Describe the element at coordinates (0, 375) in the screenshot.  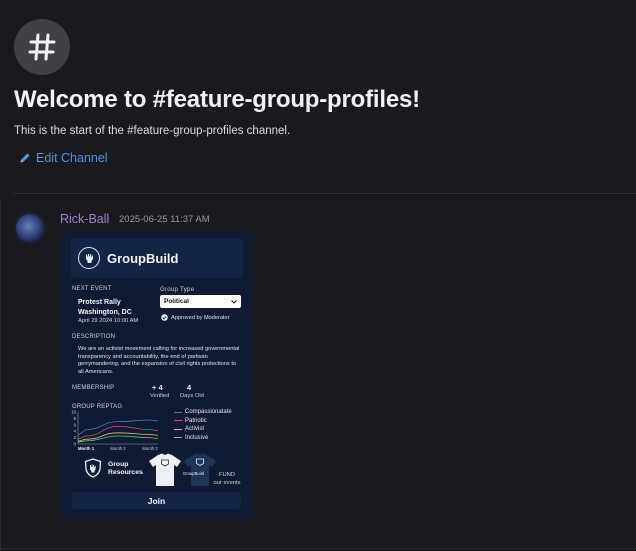
I see `pane-edge` at that location.